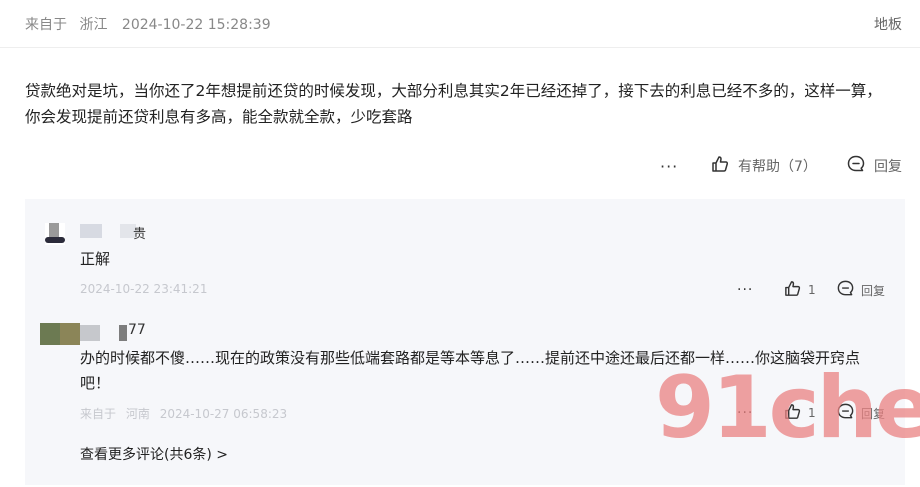  Describe the element at coordinates (787, 408) in the screenshot. I see `watermark-logo: 91che` at that location.